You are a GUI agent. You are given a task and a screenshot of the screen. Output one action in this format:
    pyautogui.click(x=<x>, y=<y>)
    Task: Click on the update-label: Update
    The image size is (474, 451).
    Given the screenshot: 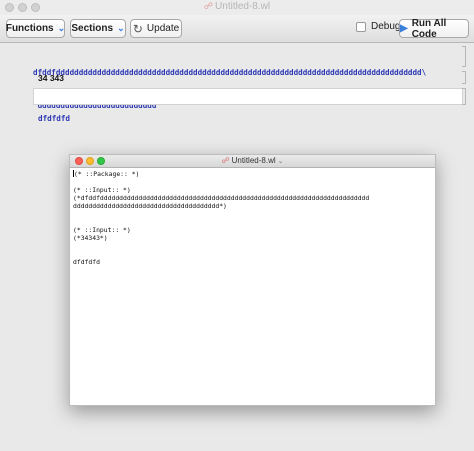 What is the action you would take?
    pyautogui.click(x=163, y=28)
    